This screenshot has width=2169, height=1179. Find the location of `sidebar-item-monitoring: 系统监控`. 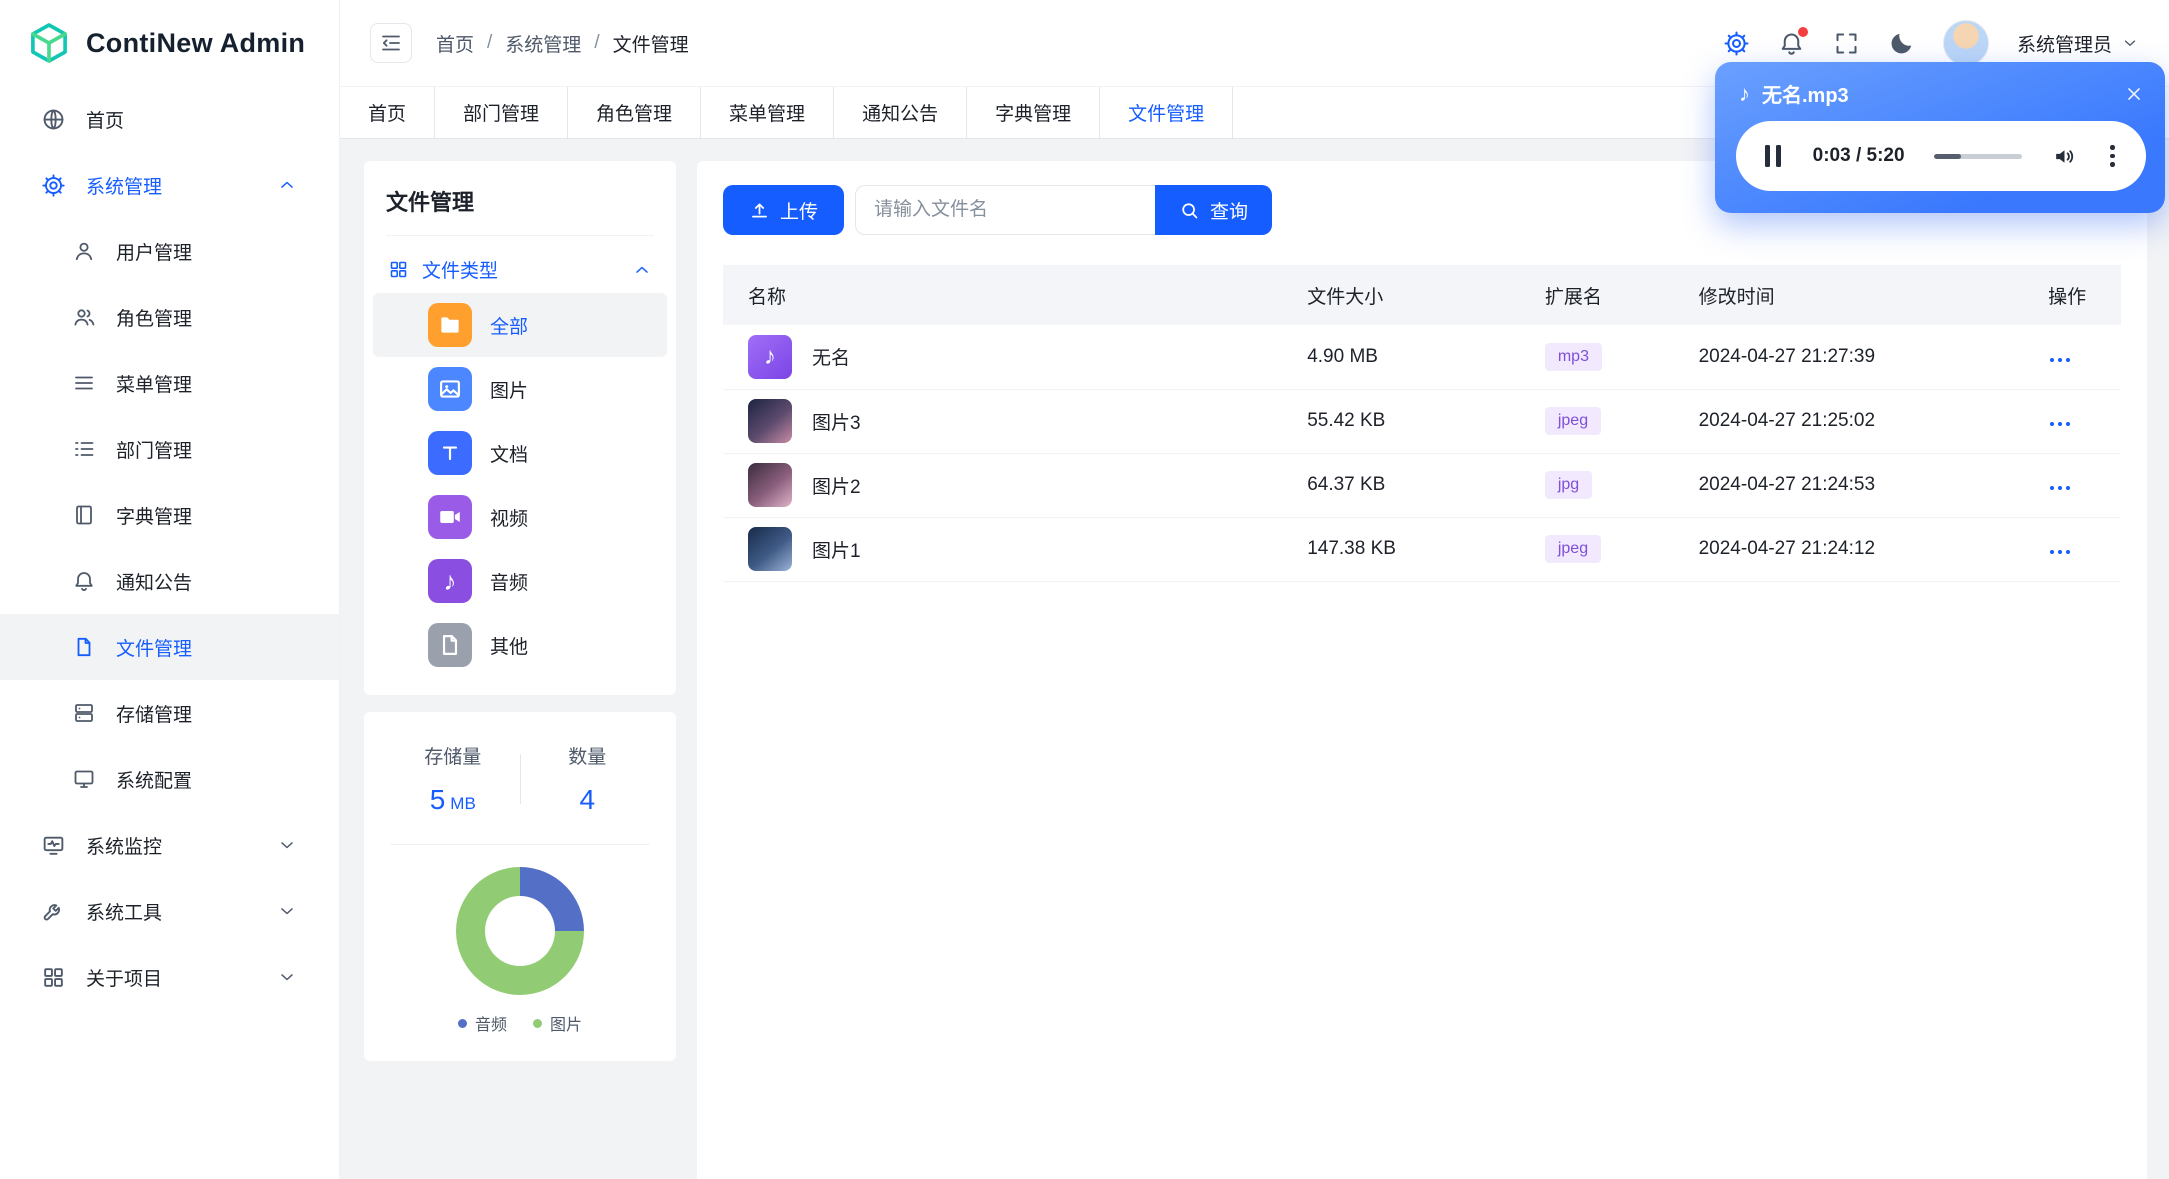

sidebar-item-monitoring: 系统监控 is located at coordinates (169, 845).